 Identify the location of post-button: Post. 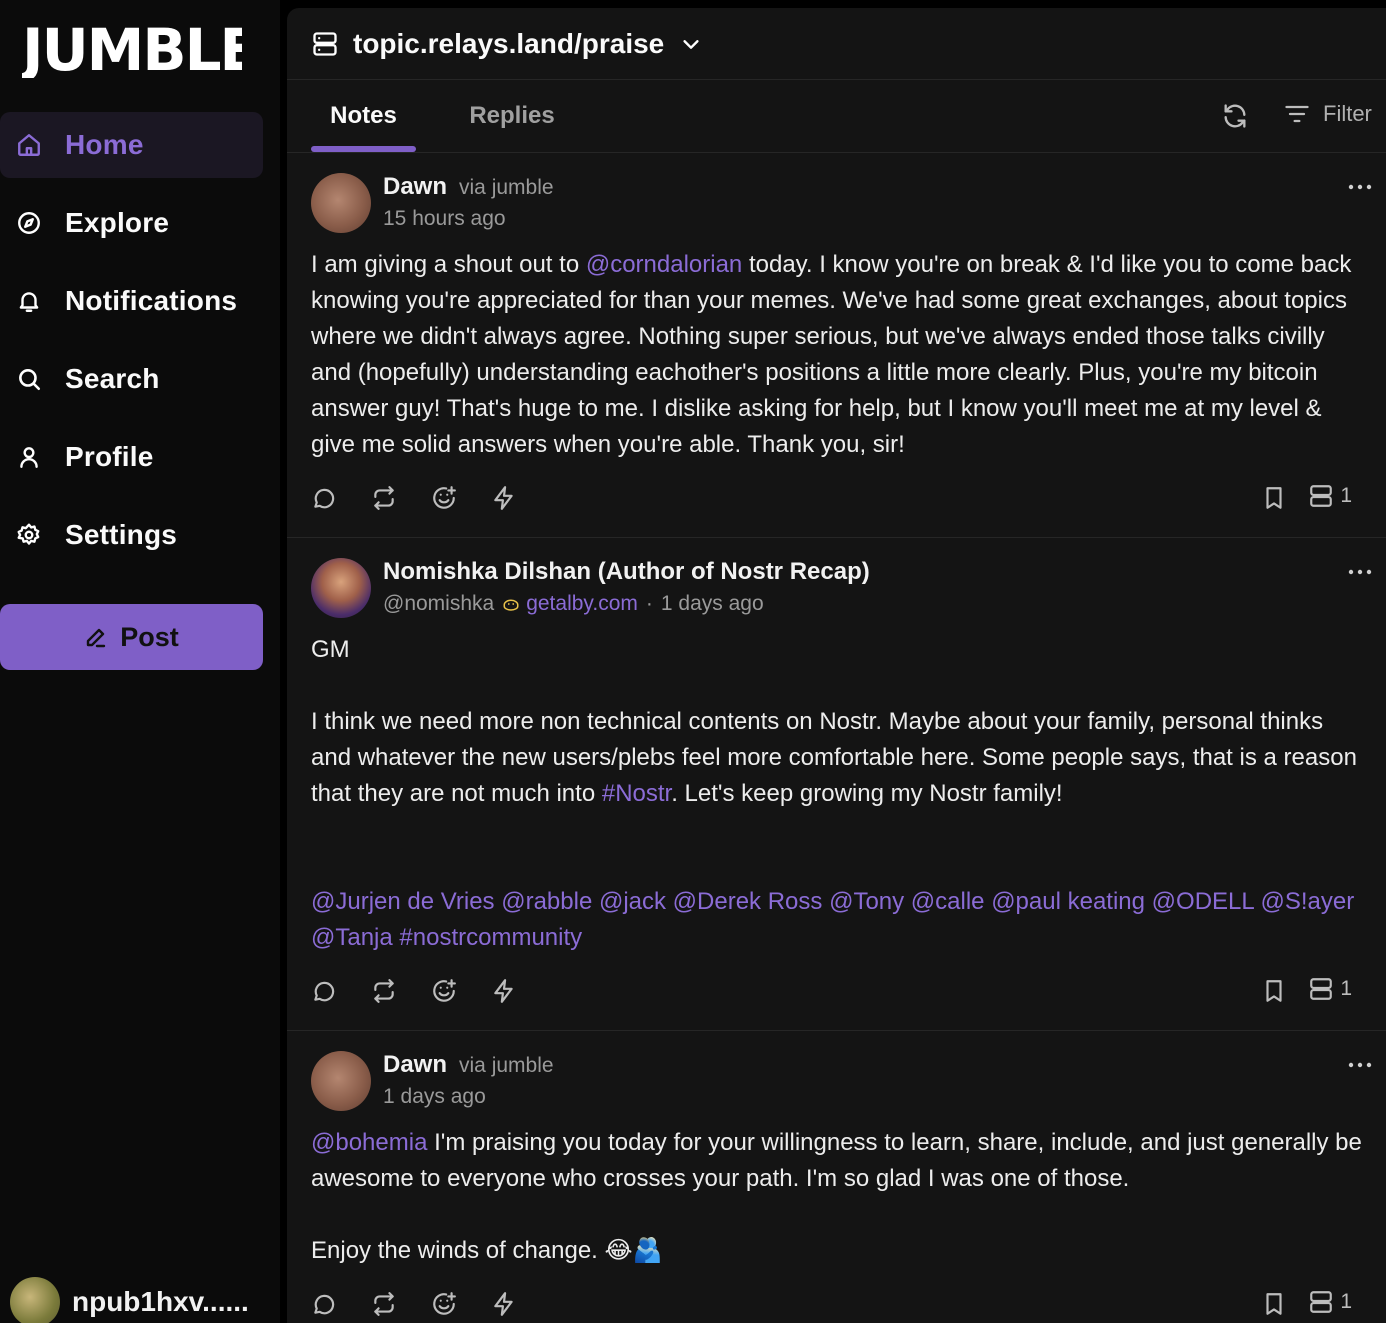
(131, 637).